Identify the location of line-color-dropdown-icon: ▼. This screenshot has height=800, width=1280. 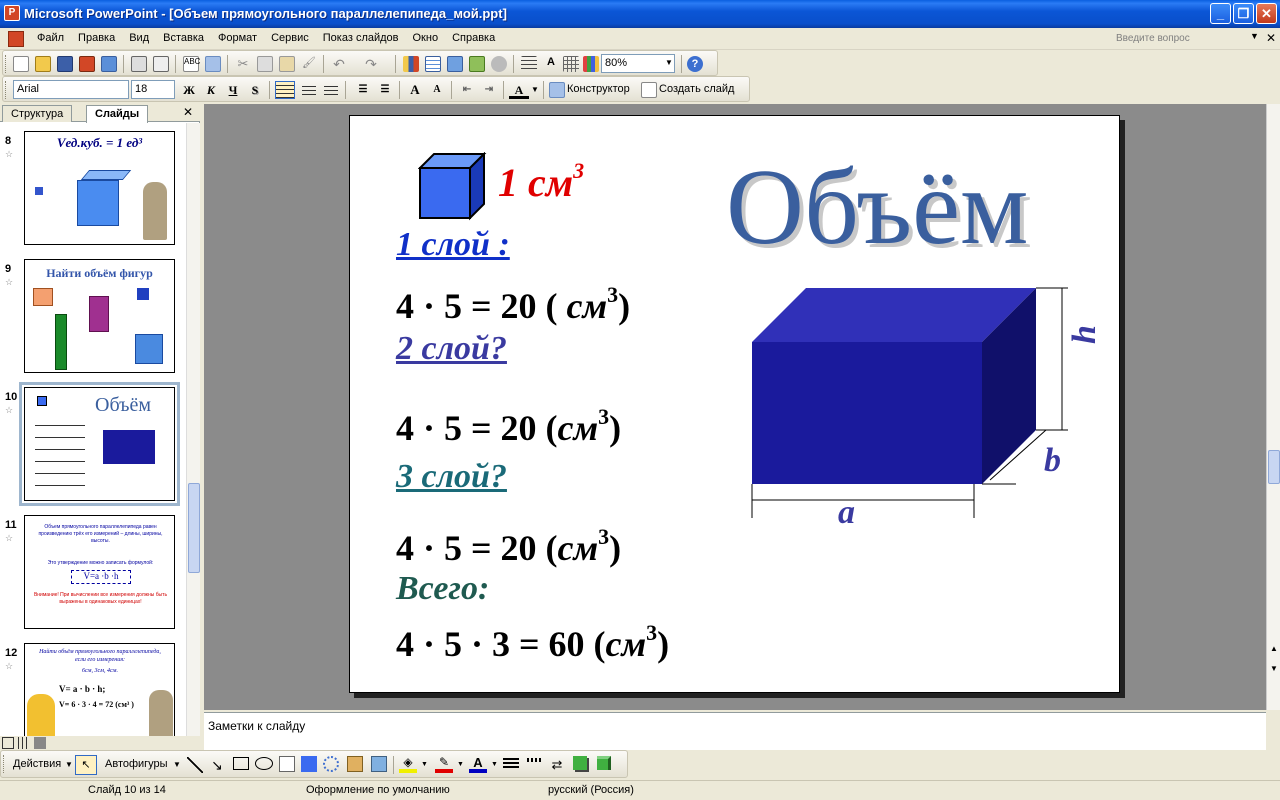
(460, 764).